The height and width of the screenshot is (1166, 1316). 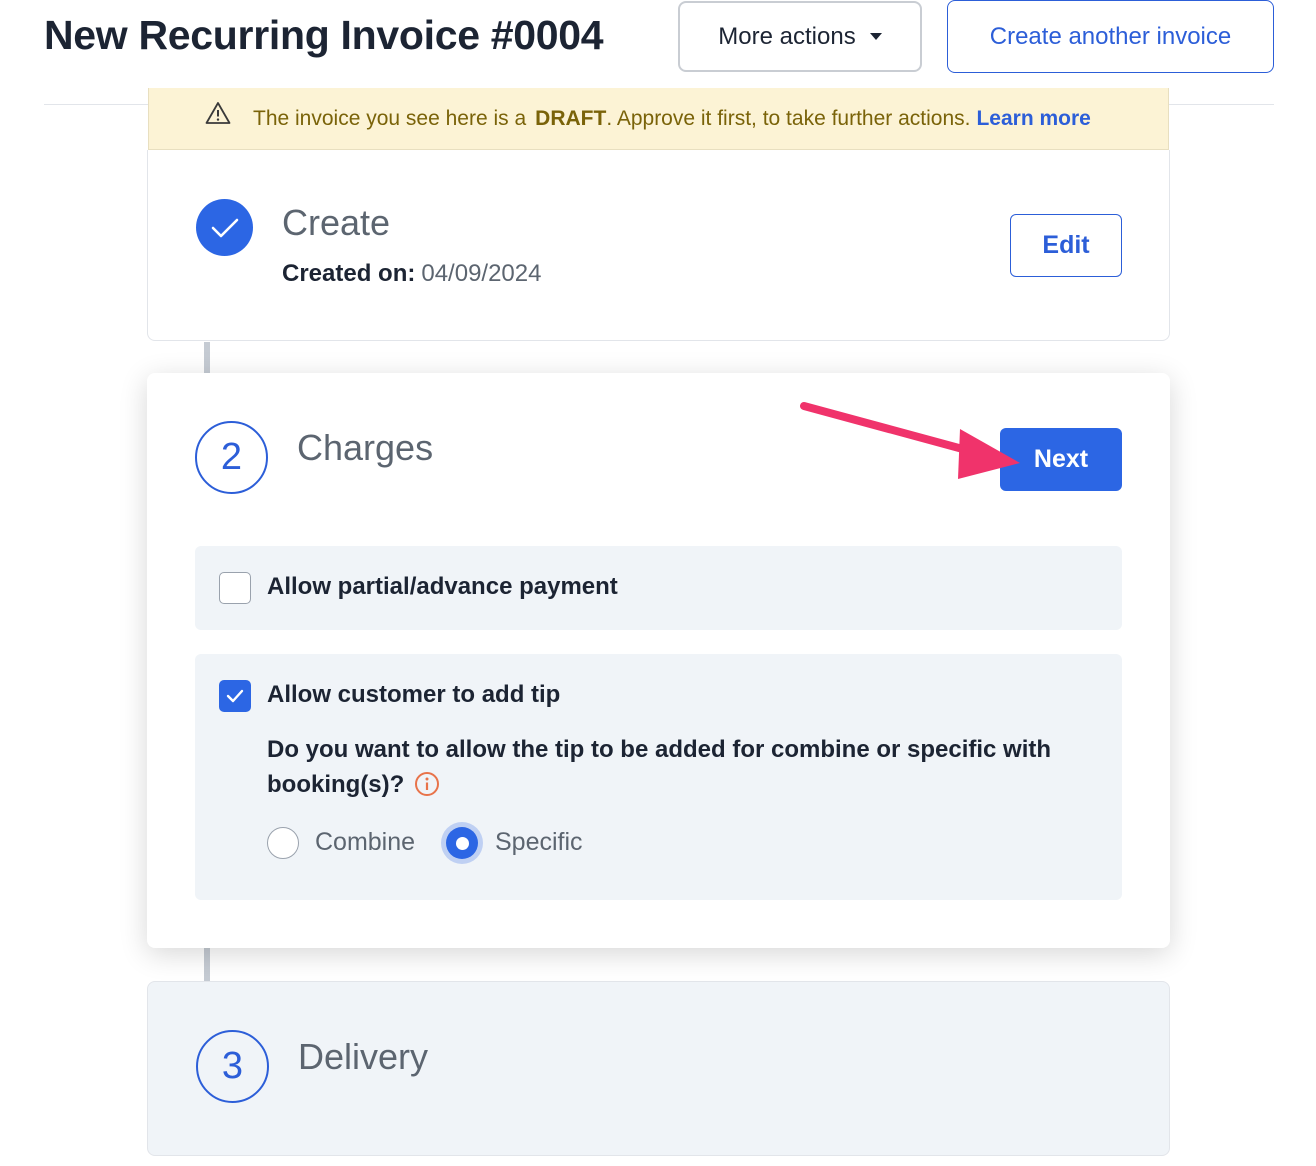 I want to click on edit-button: Edit, so click(x=1066, y=245).